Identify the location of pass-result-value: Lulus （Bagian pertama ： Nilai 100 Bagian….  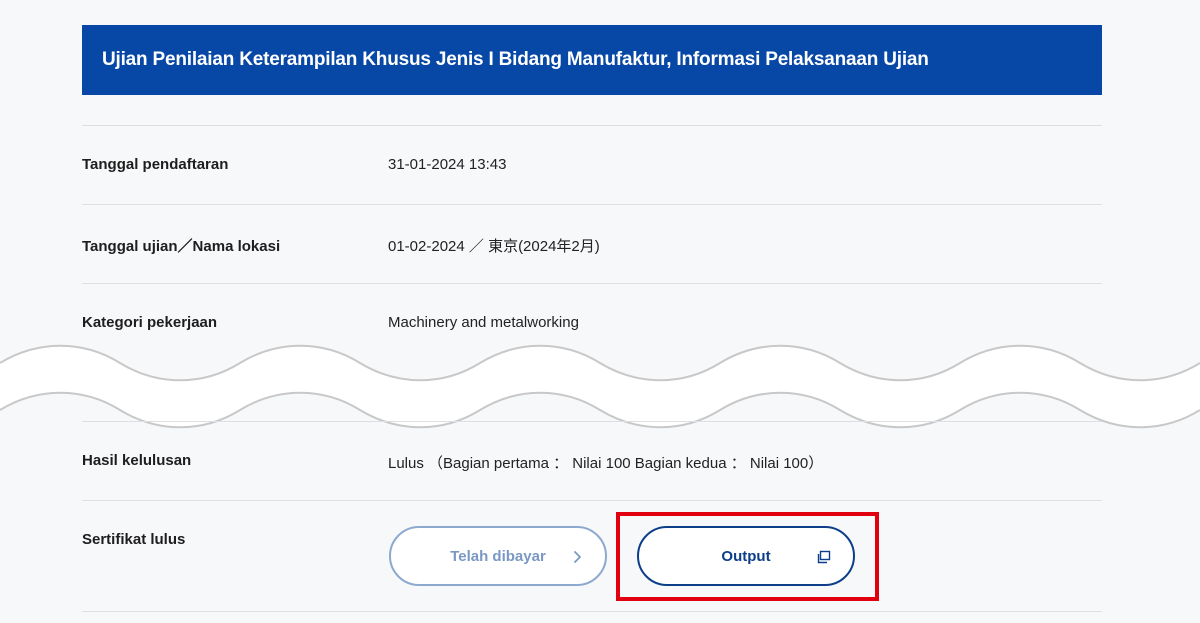
(606, 463).